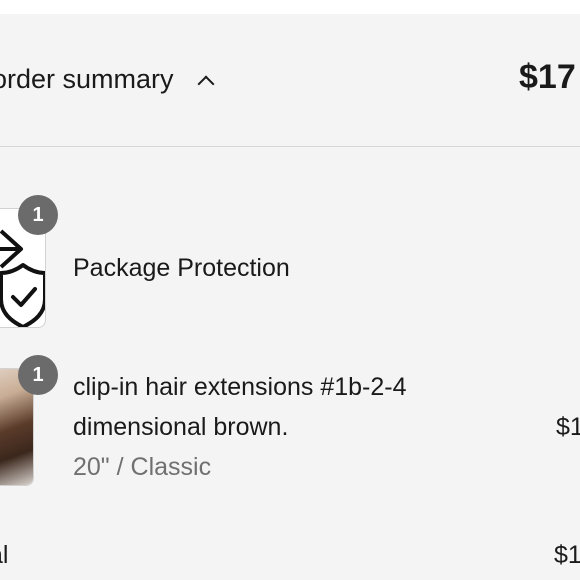  I want to click on chevron-up-icon, so click(206, 83).